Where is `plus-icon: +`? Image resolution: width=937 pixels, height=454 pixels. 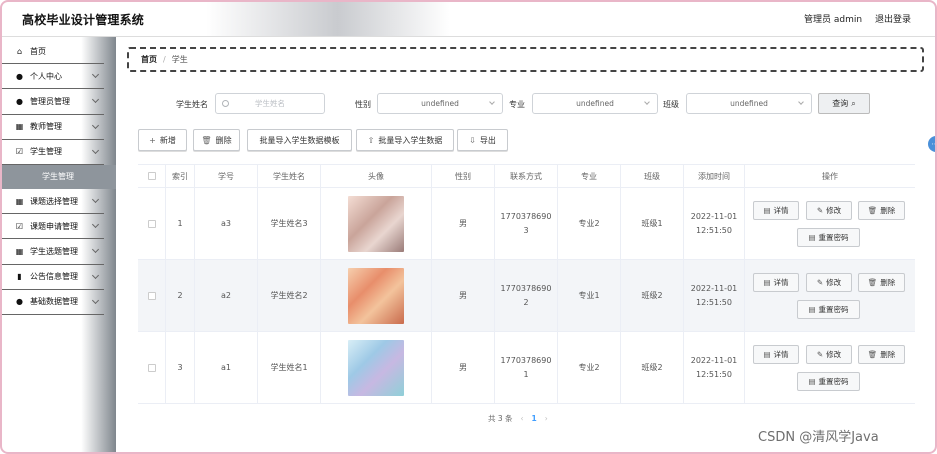 plus-icon: + is located at coordinates (152, 140).